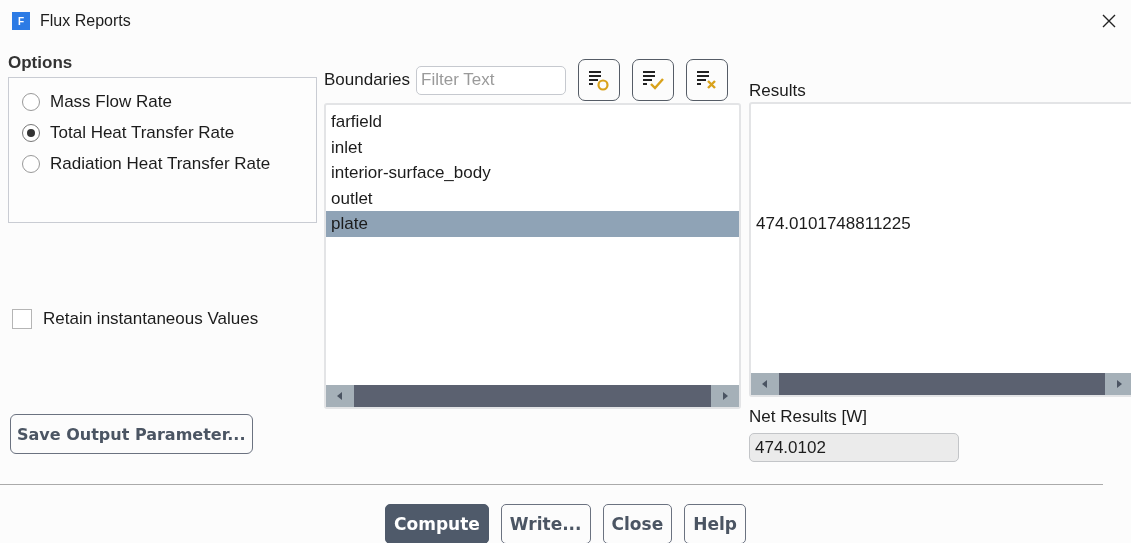  I want to click on boundaries-label: Boundaries, so click(367, 80).